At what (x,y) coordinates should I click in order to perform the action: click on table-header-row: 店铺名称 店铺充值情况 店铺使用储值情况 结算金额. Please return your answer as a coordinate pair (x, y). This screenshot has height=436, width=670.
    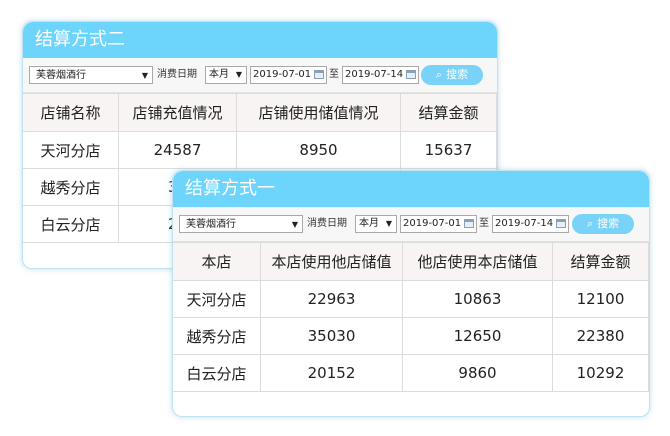
    Looking at the image, I should click on (260, 112).